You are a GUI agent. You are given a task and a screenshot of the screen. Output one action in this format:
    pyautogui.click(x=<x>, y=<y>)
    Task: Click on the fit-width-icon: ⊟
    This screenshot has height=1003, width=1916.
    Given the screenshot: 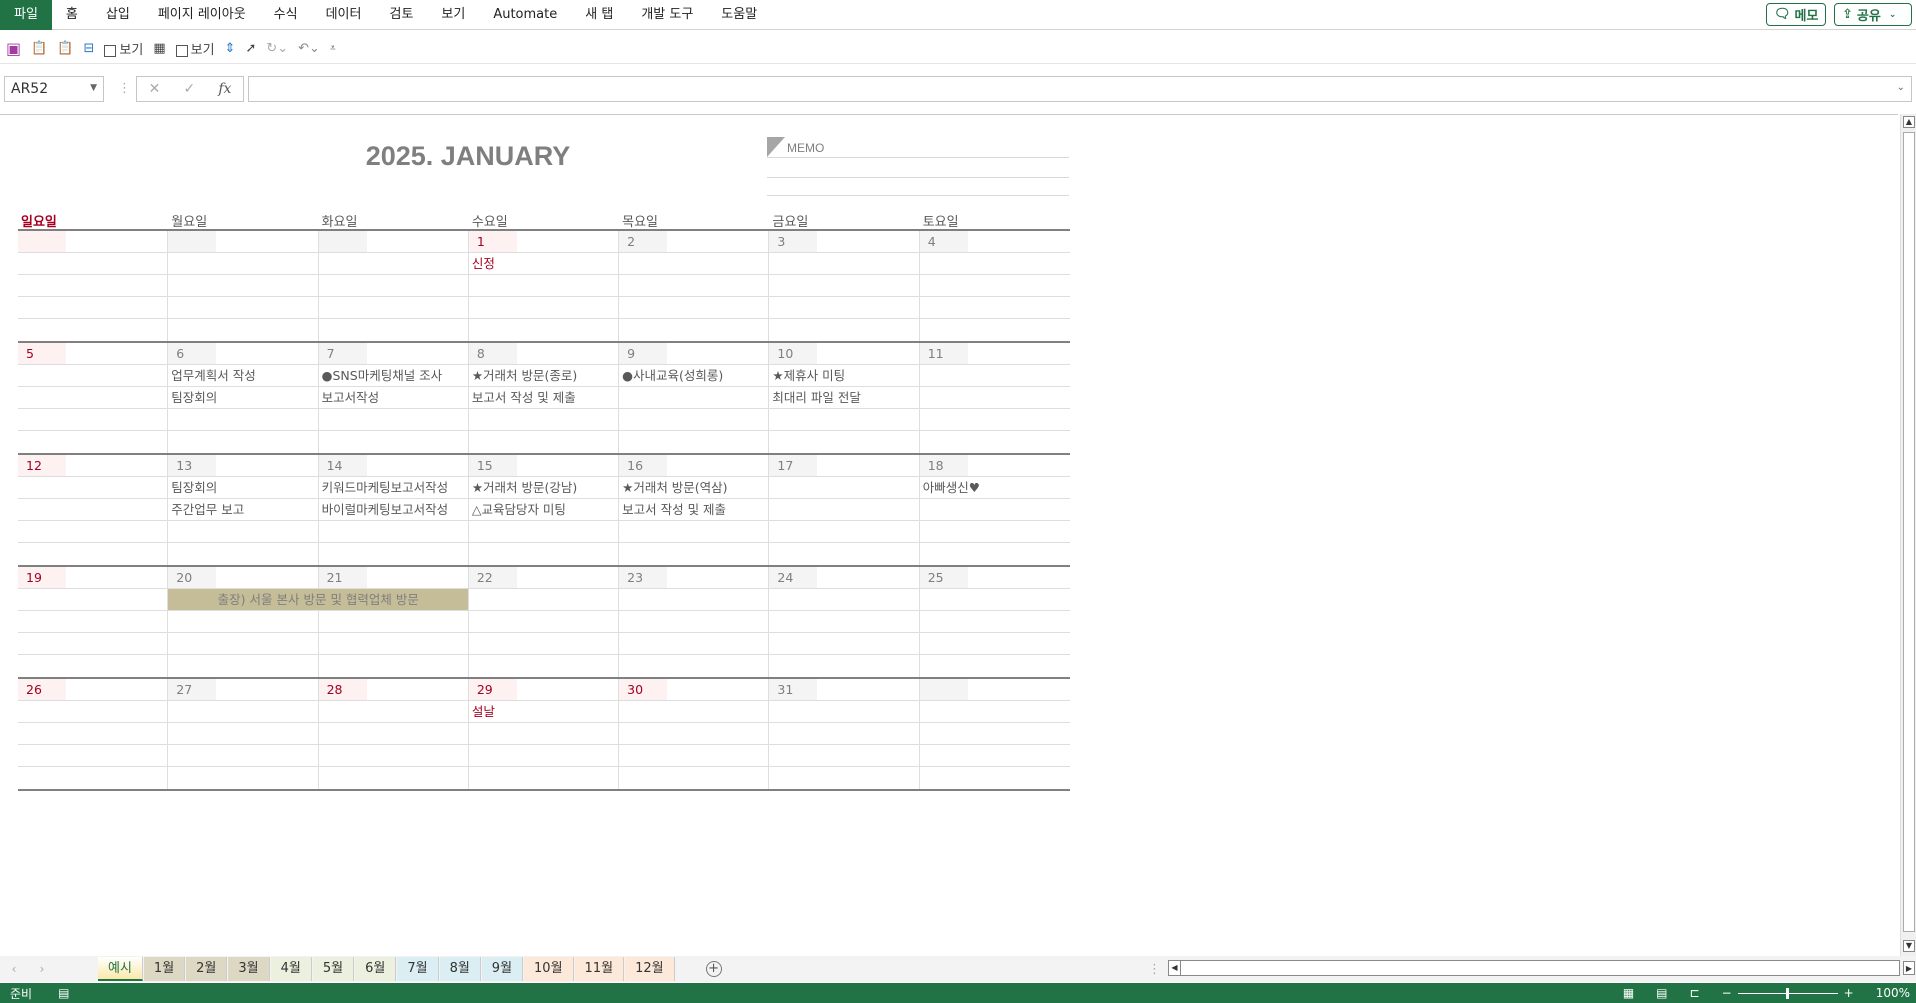 What is the action you would take?
    pyautogui.click(x=89, y=48)
    